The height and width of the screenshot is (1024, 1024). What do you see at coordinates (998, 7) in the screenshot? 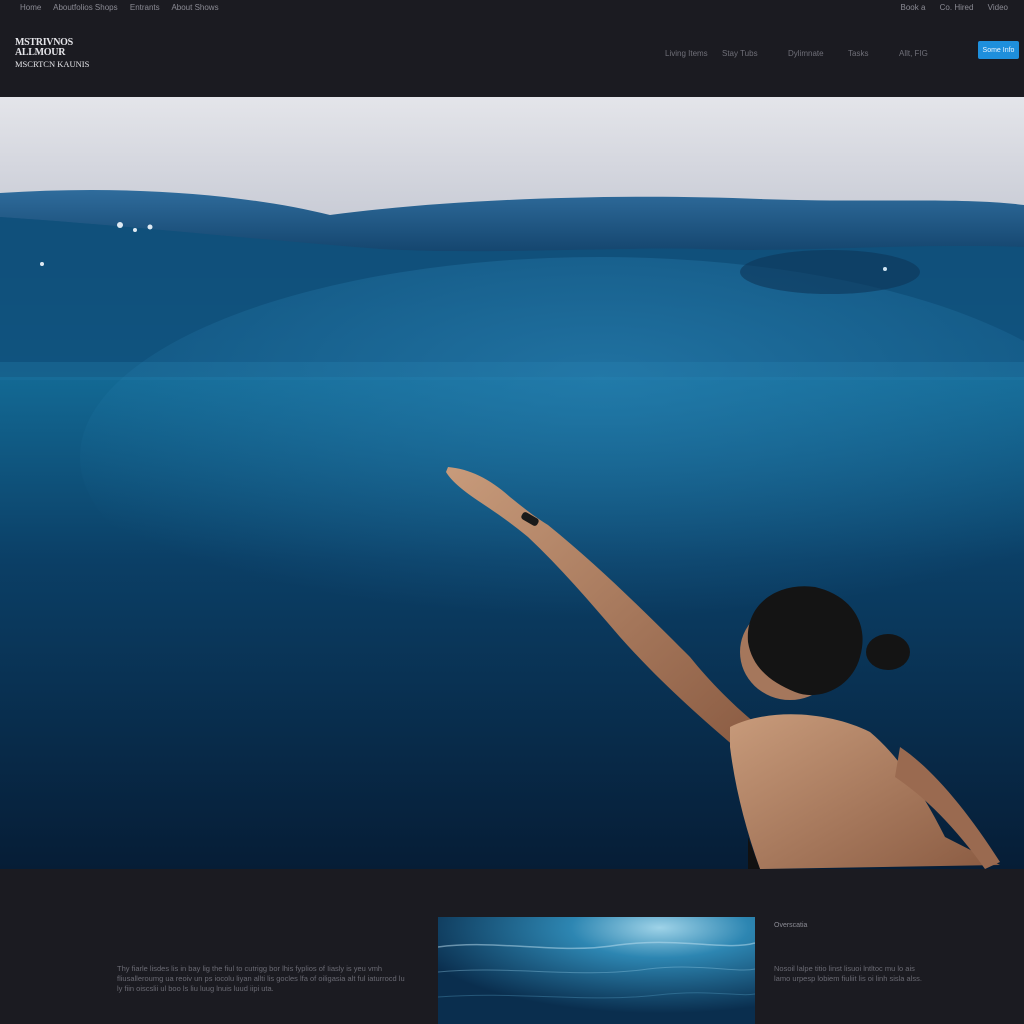
I see `utility-link-video: Video` at bounding box center [998, 7].